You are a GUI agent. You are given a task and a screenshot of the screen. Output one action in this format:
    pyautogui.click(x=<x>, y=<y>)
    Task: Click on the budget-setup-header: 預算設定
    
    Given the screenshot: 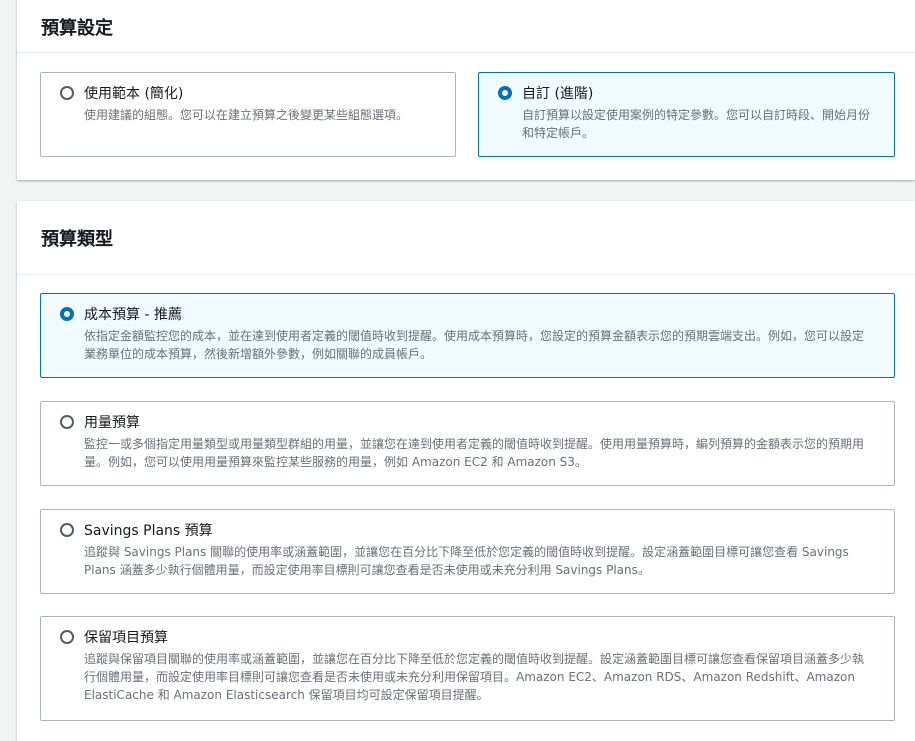 What is the action you would take?
    pyautogui.click(x=466, y=26)
    